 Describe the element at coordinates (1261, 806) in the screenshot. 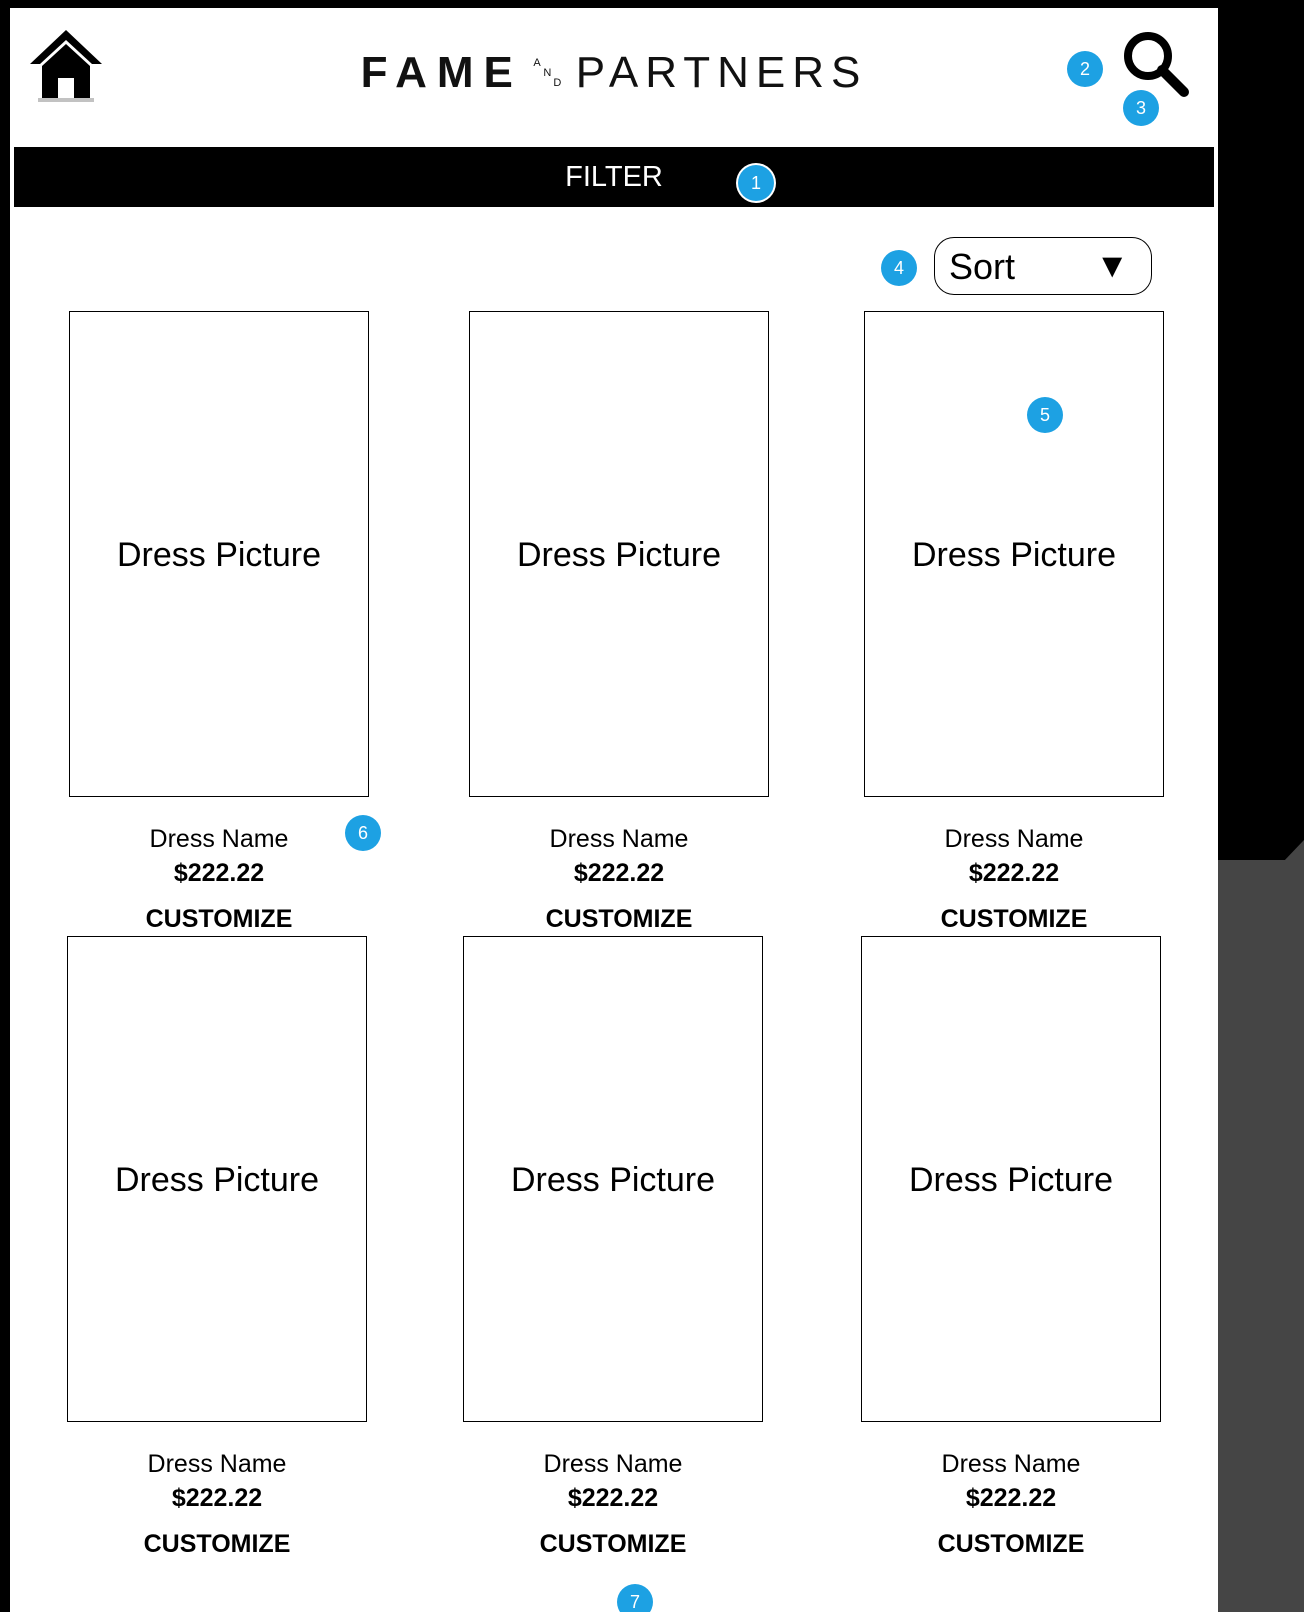

I see `device-frame` at that location.